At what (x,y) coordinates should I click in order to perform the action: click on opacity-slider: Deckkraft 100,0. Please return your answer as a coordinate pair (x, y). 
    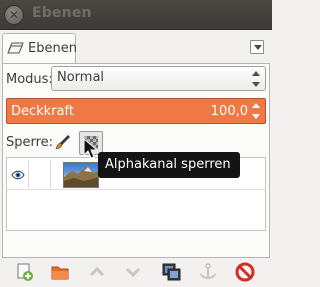
    Looking at the image, I should click on (136, 111).